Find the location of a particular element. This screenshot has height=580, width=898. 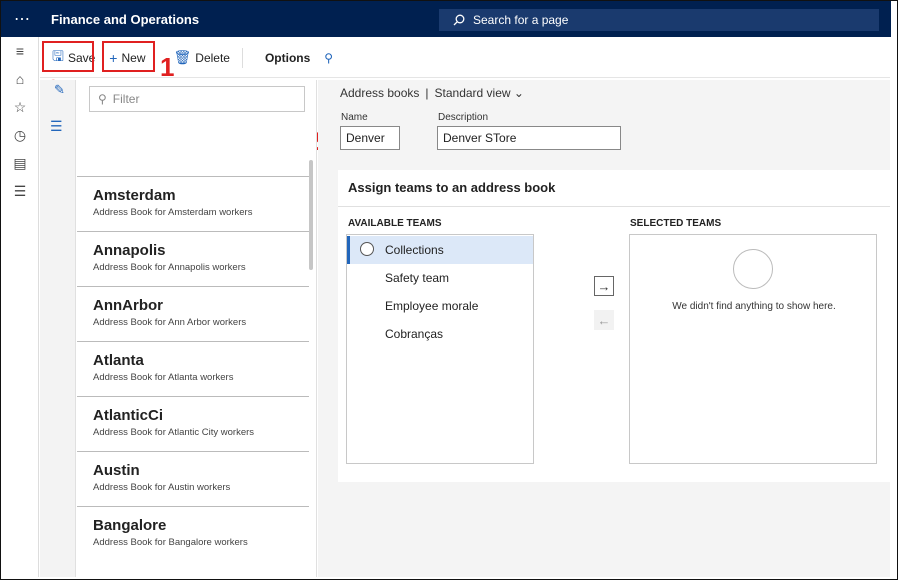

filter-search-icon: ⚲ is located at coordinates (102, 99).